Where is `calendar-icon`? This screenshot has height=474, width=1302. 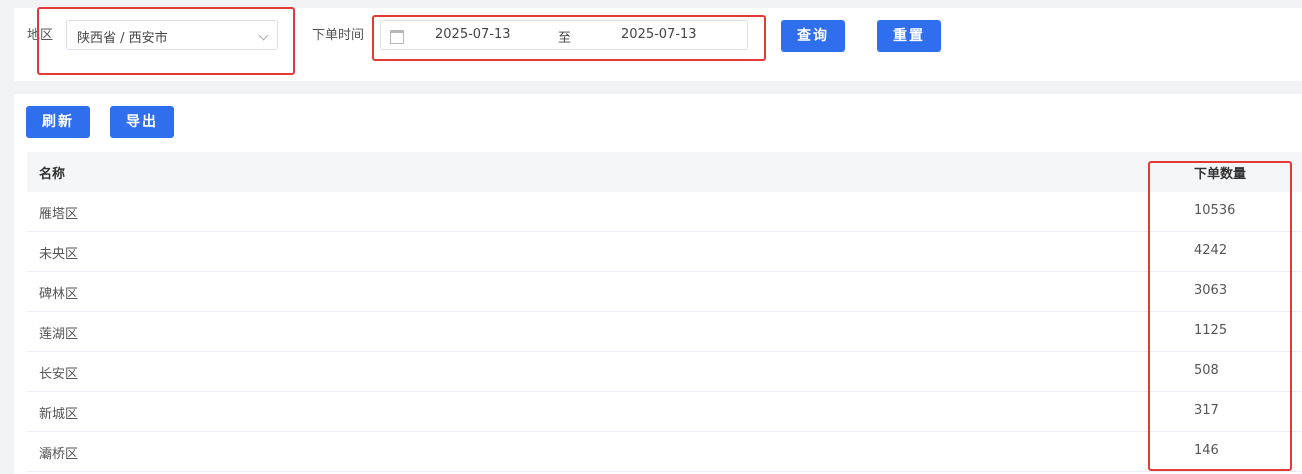
calendar-icon is located at coordinates (397, 37).